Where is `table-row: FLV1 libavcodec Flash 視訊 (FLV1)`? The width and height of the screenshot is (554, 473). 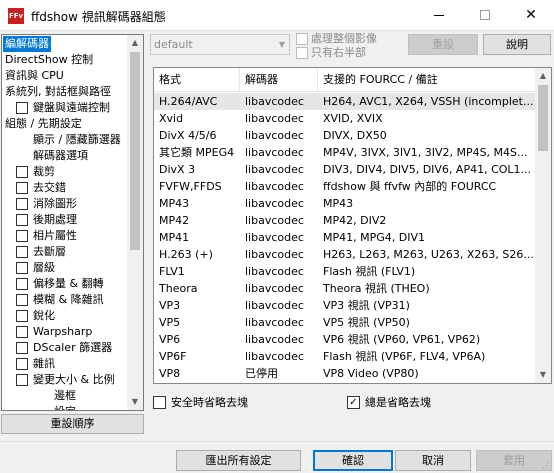
table-row: FLV1 libavcodec Flash 視訊 (FLV1) is located at coordinates (345, 271).